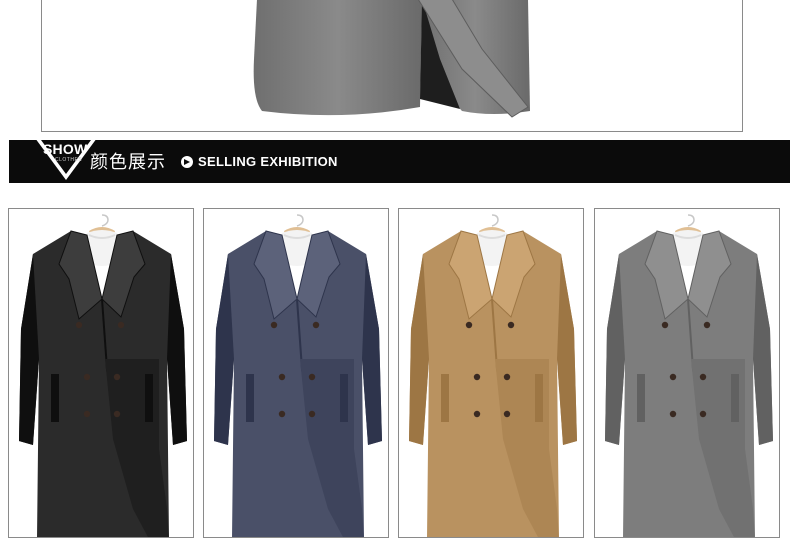 This screenshot has height=538, width=790. What do you see at coordinates (128, 162) in the screenshot?
I see `section-title-cn: 颜色展示` at bounding box center [128, 162].